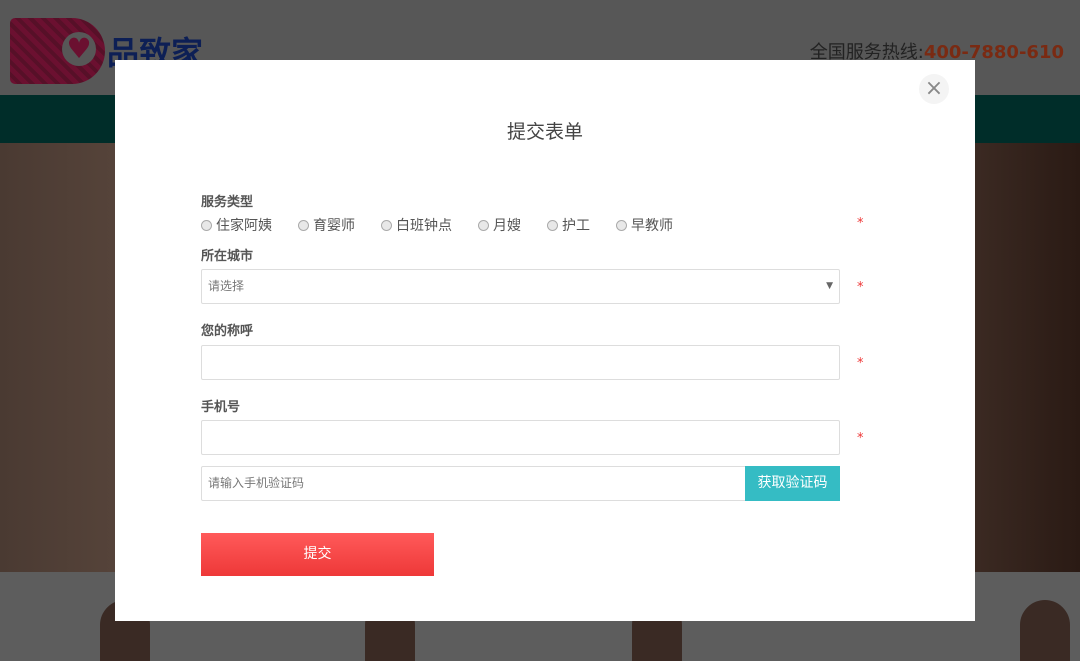 Image resolution: width=1080 pixels, height=661 pixels. I want to click on service-type-label: 服务类型, so click(227, 202).